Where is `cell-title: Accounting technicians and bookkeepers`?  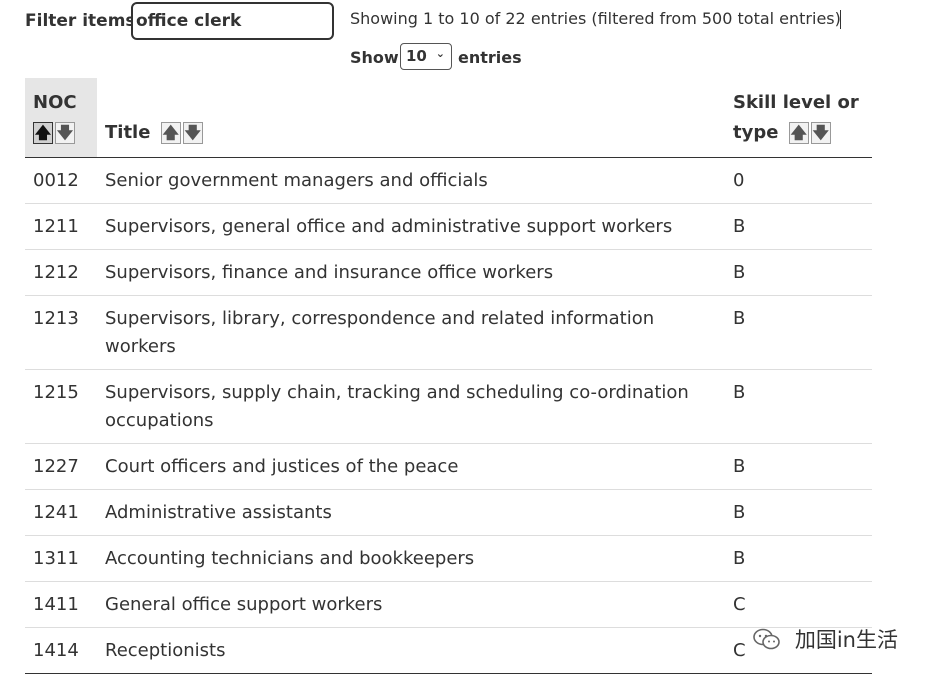 cell-title: Accounting technicians and bookkeepers is located at coordinates (411, 558).